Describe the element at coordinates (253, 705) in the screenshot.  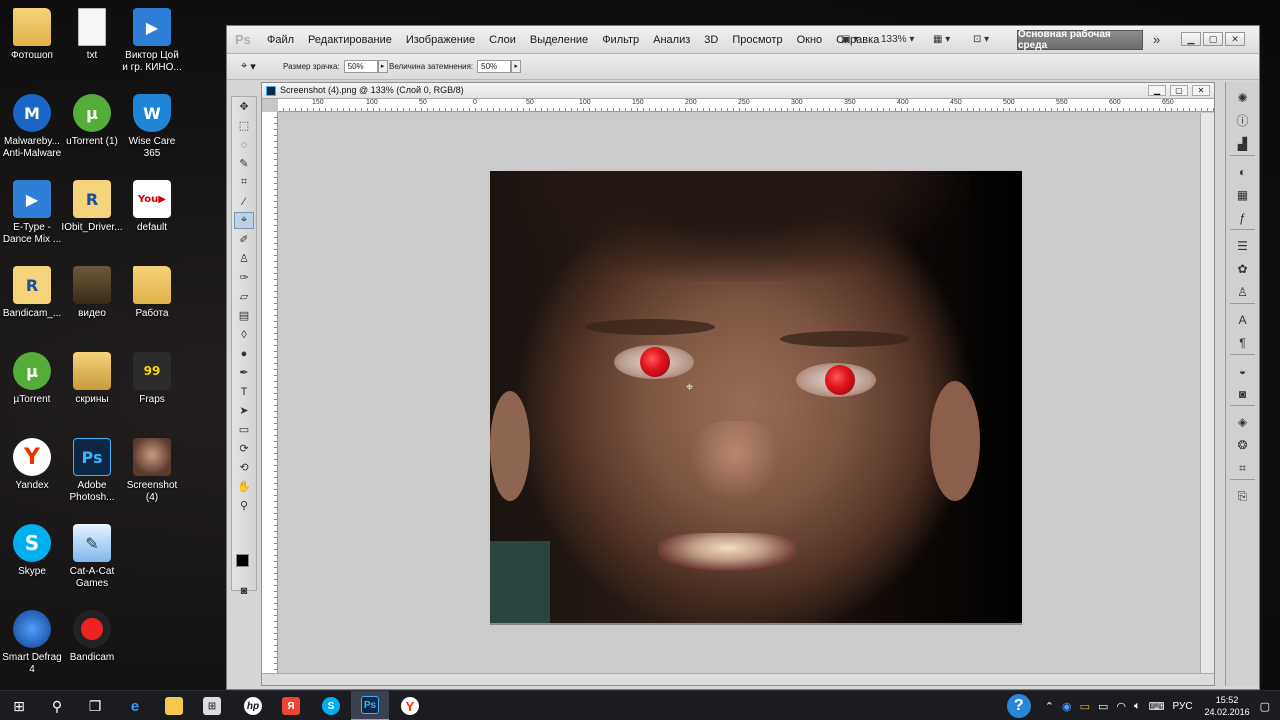
I see `taskbar-hp: hp` at that location.